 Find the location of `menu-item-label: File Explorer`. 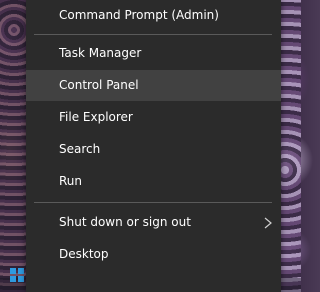

menu-item-label: File Explorer is located at coordinates (96, 117).